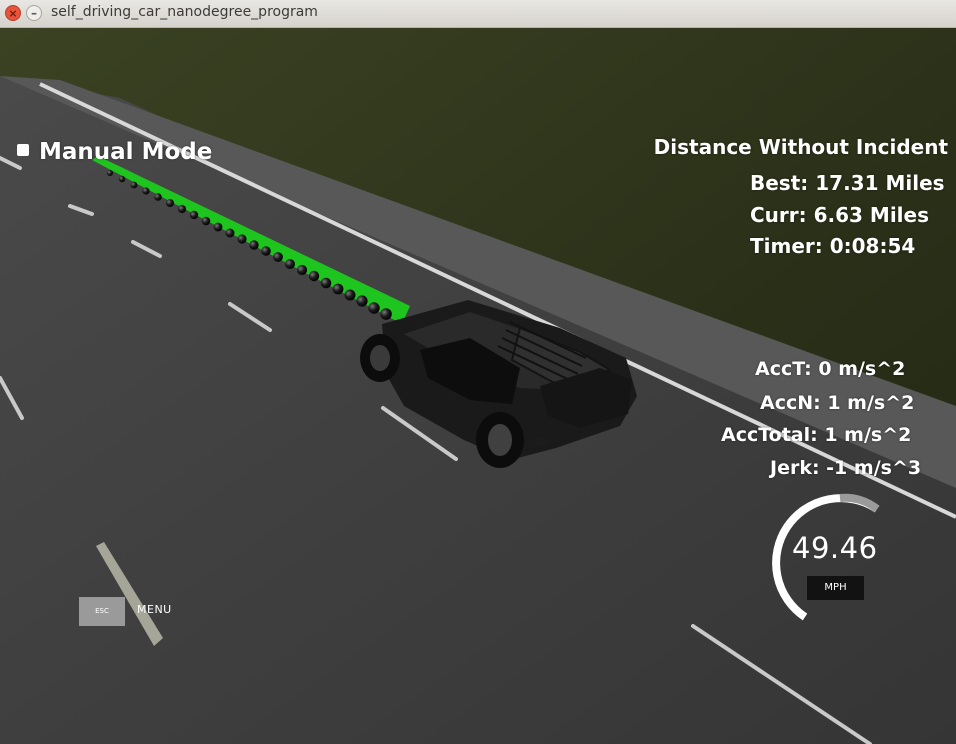 Image resolution: width=956 pixels, height=744 pixels. Describe the element at coordinates (34, 13) in the screenshot. I see `minimize-window-button: –` at that location.